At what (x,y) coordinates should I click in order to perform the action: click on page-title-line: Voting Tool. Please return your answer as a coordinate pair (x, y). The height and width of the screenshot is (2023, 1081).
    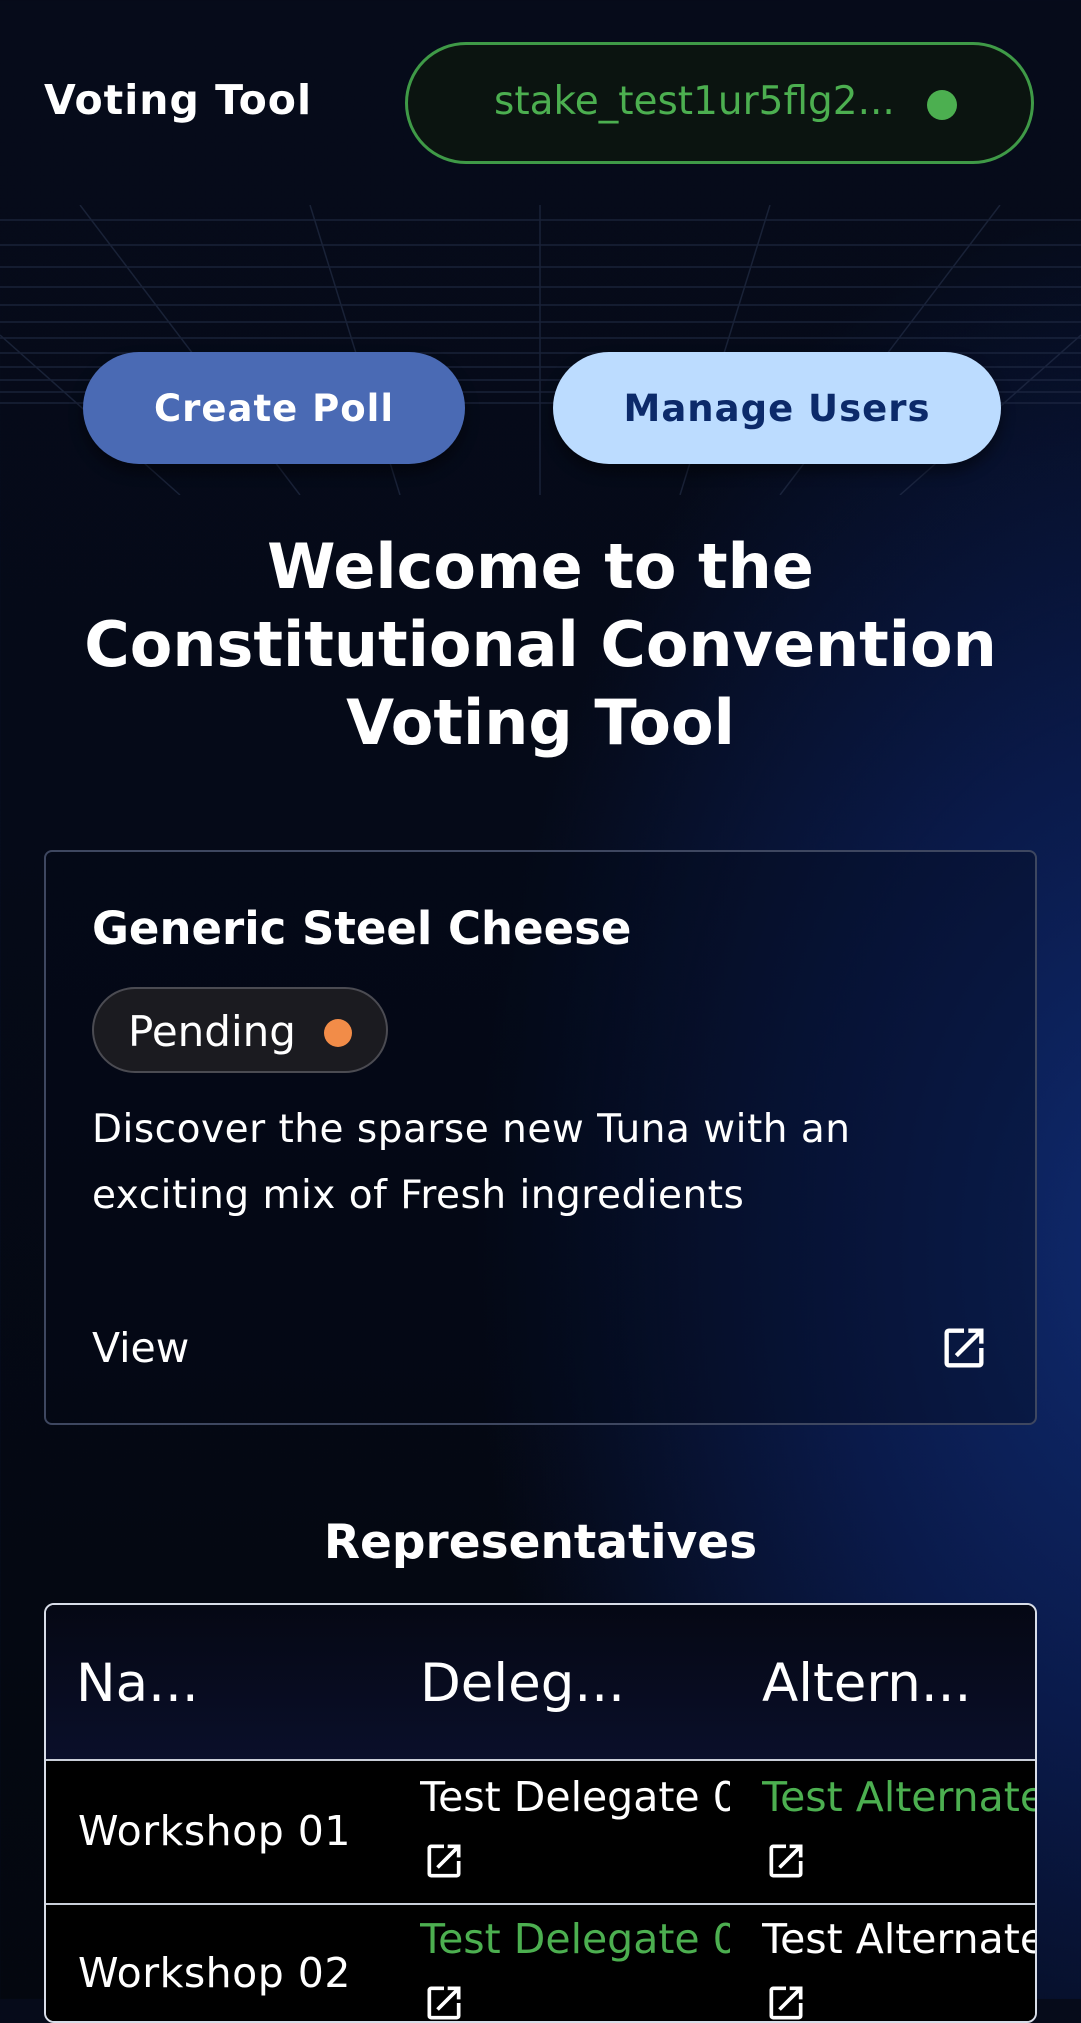
    Looking at the image, I should click on (540, 722).